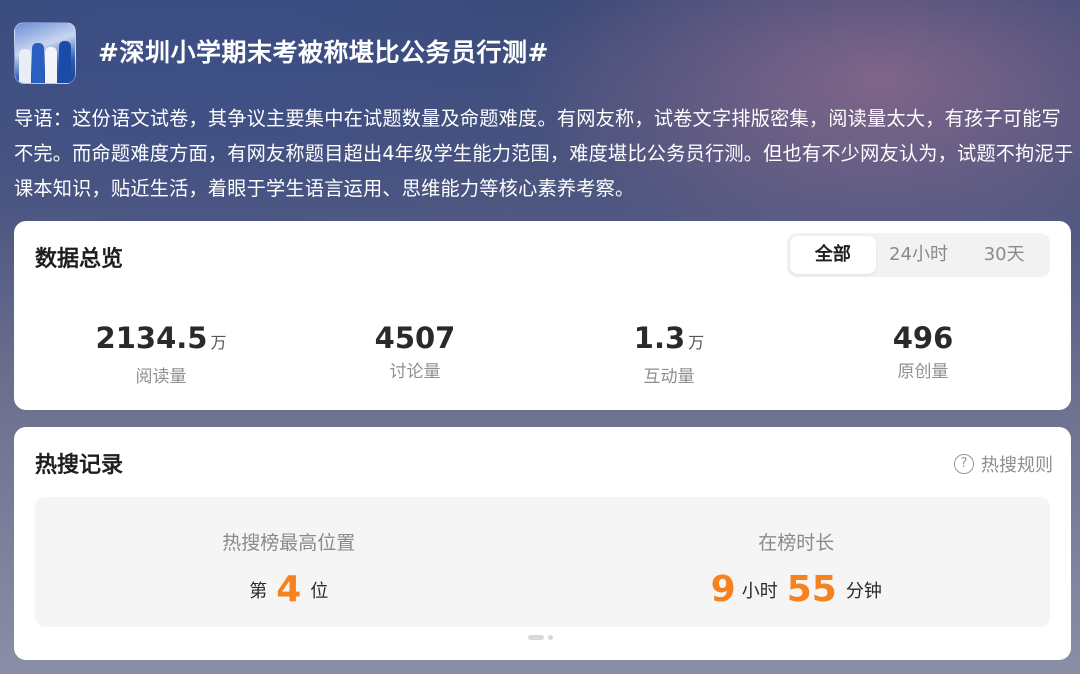 This screenshot has height=674, width=1080. I want to click on hot-search-rules-link: ? 热搜规则, so click(1003, 464).